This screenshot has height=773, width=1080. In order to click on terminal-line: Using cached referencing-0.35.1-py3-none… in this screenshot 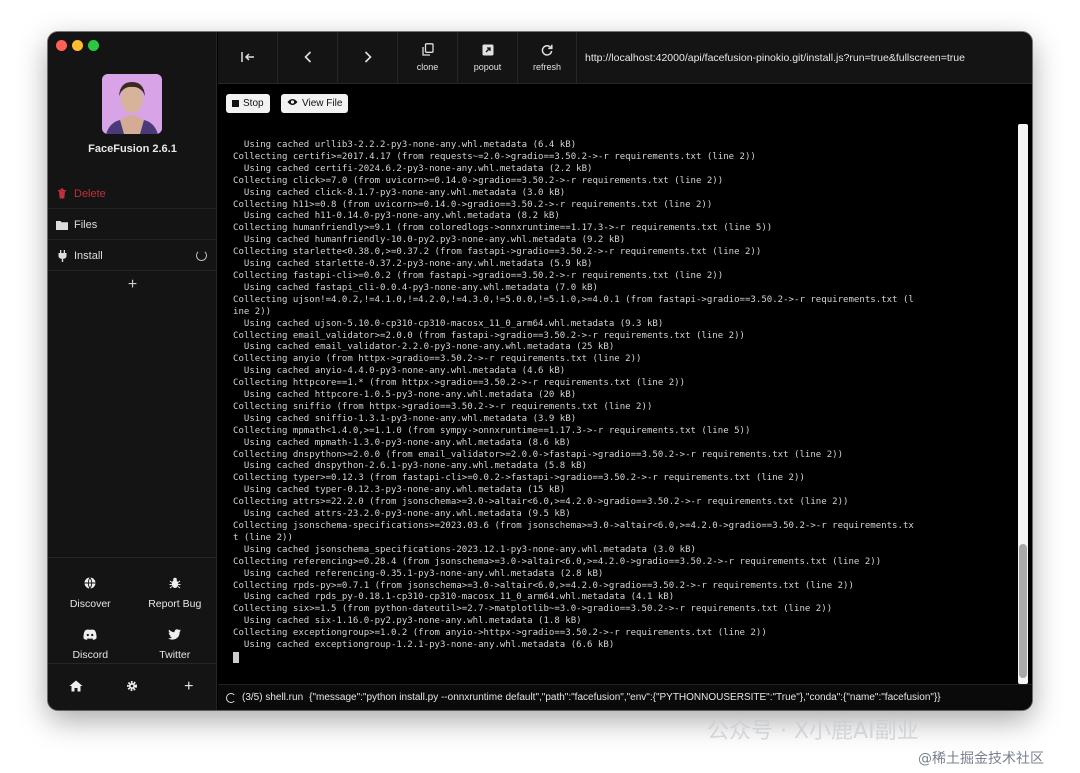, I will do `click(418, 573)`.